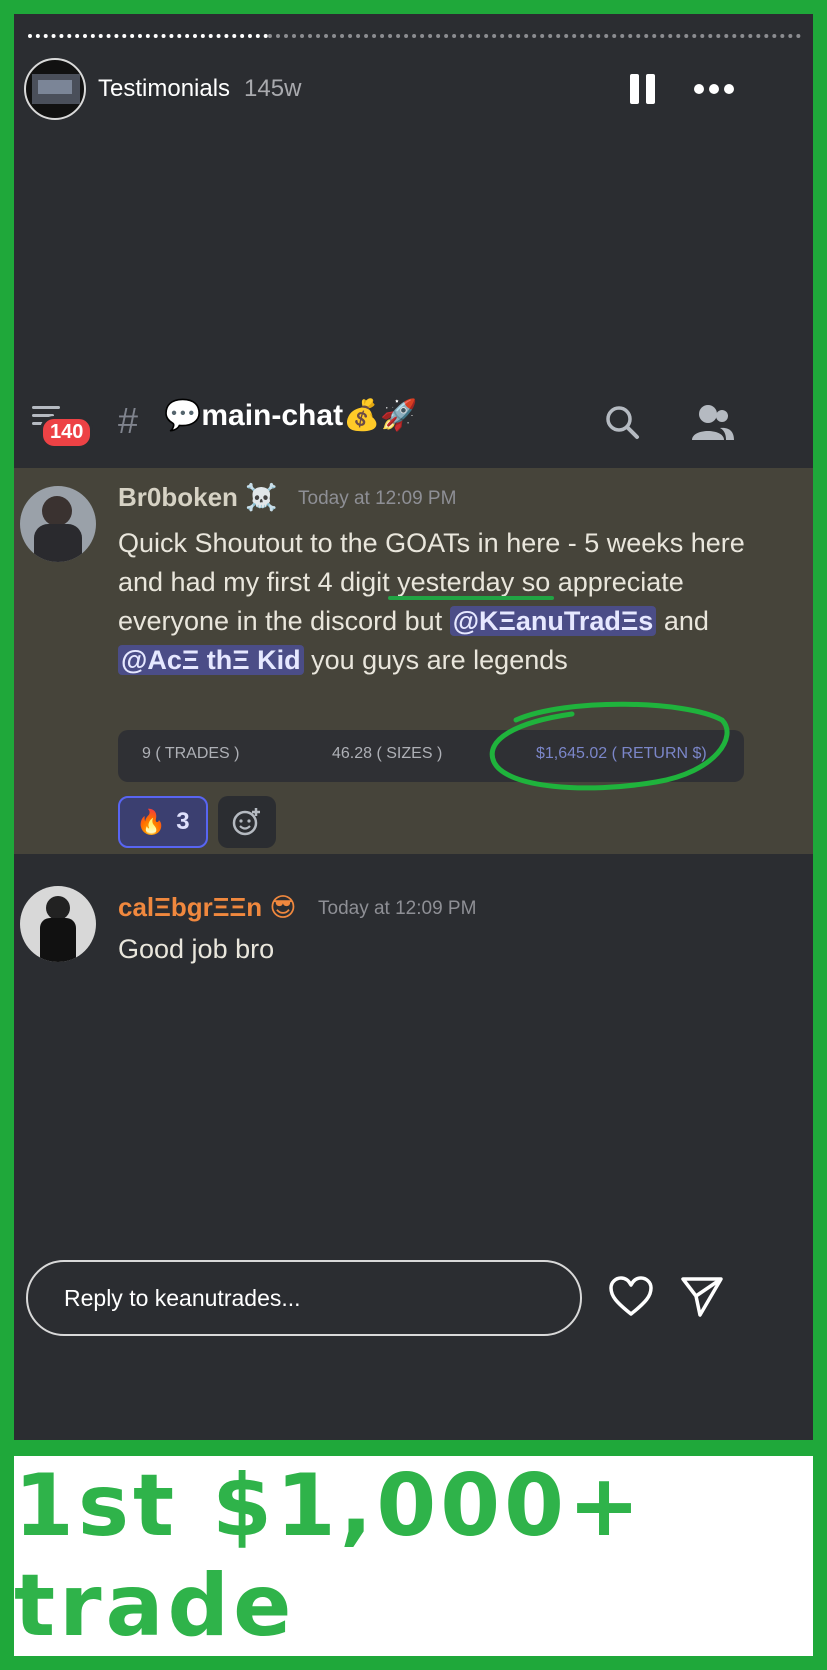 The height and width of the screenshot is (1670, 827). I want to click on story-avatar, so click(55, 89).